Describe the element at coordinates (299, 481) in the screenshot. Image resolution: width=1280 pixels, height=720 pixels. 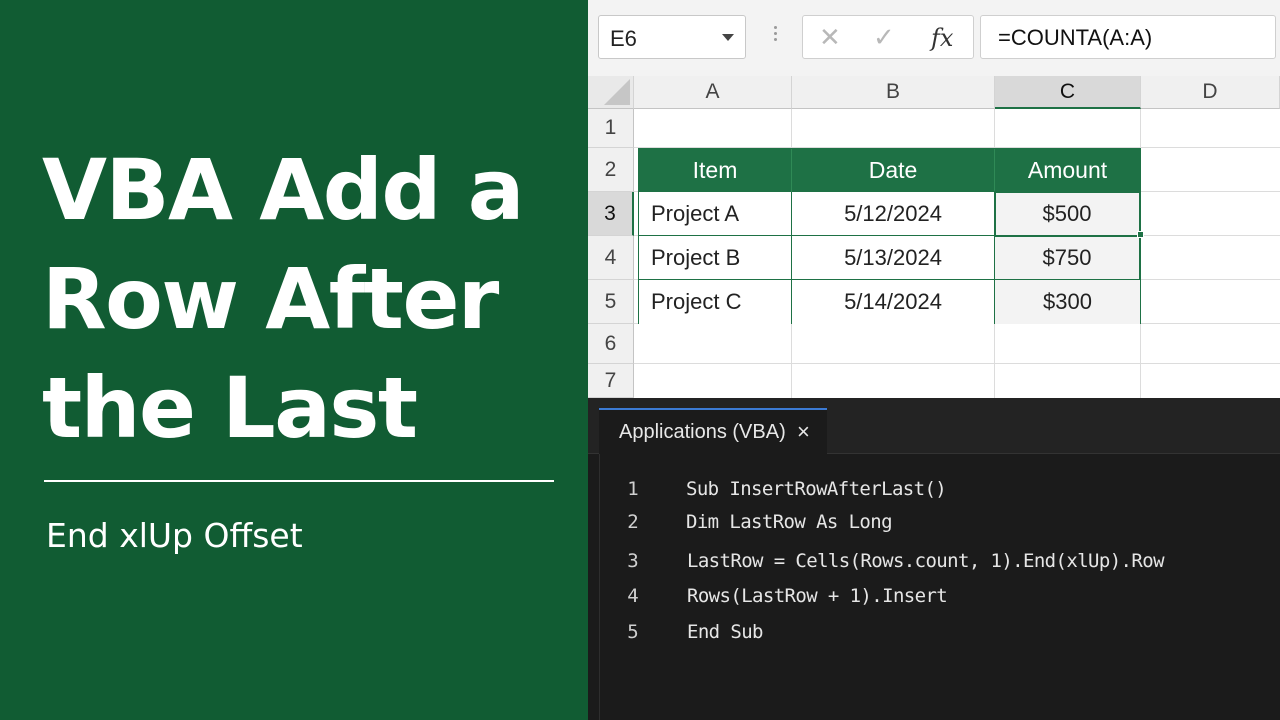
I see `title-divider` at that location.